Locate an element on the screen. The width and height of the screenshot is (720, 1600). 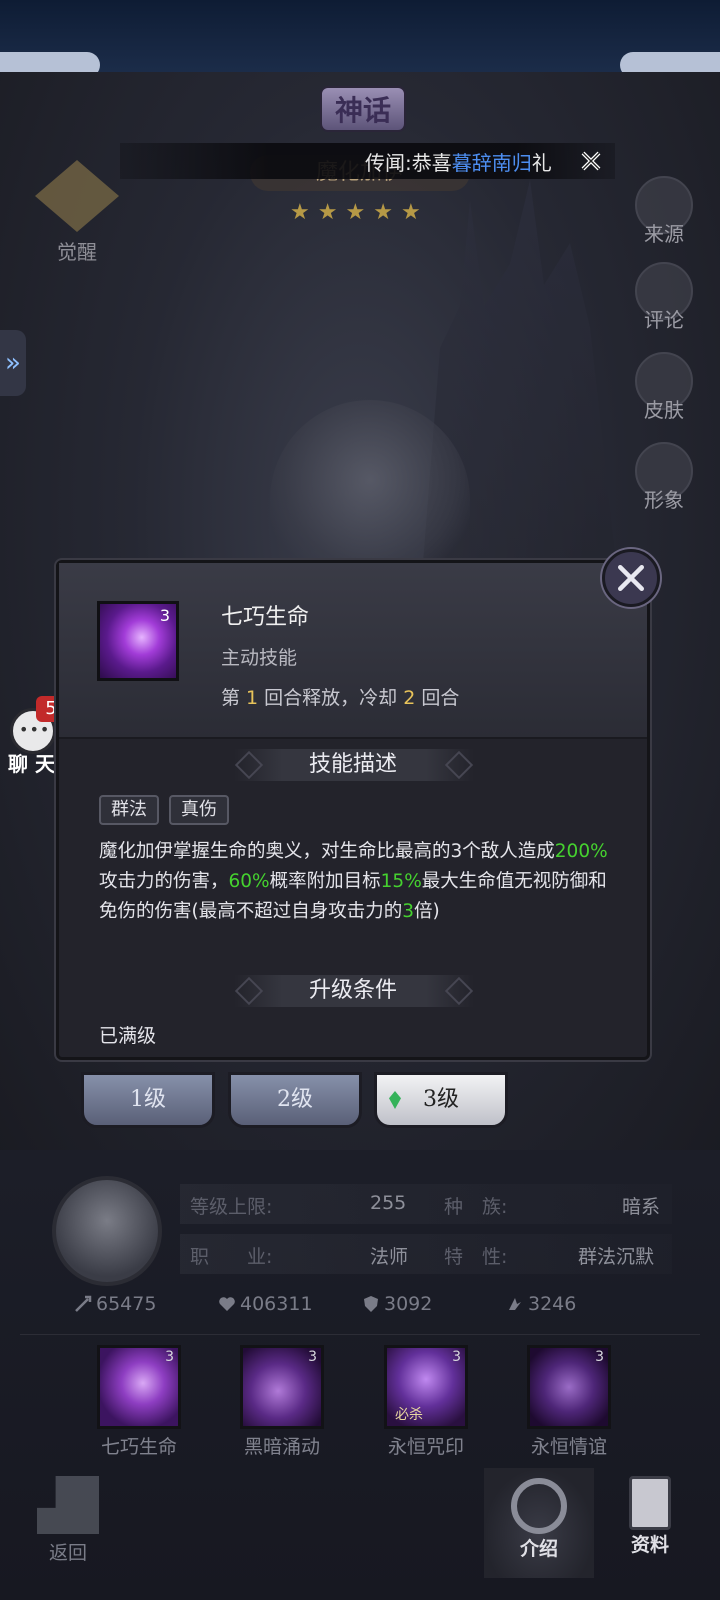
desc-text: 攻击力的伤害， is located at coordinates (164, 881).